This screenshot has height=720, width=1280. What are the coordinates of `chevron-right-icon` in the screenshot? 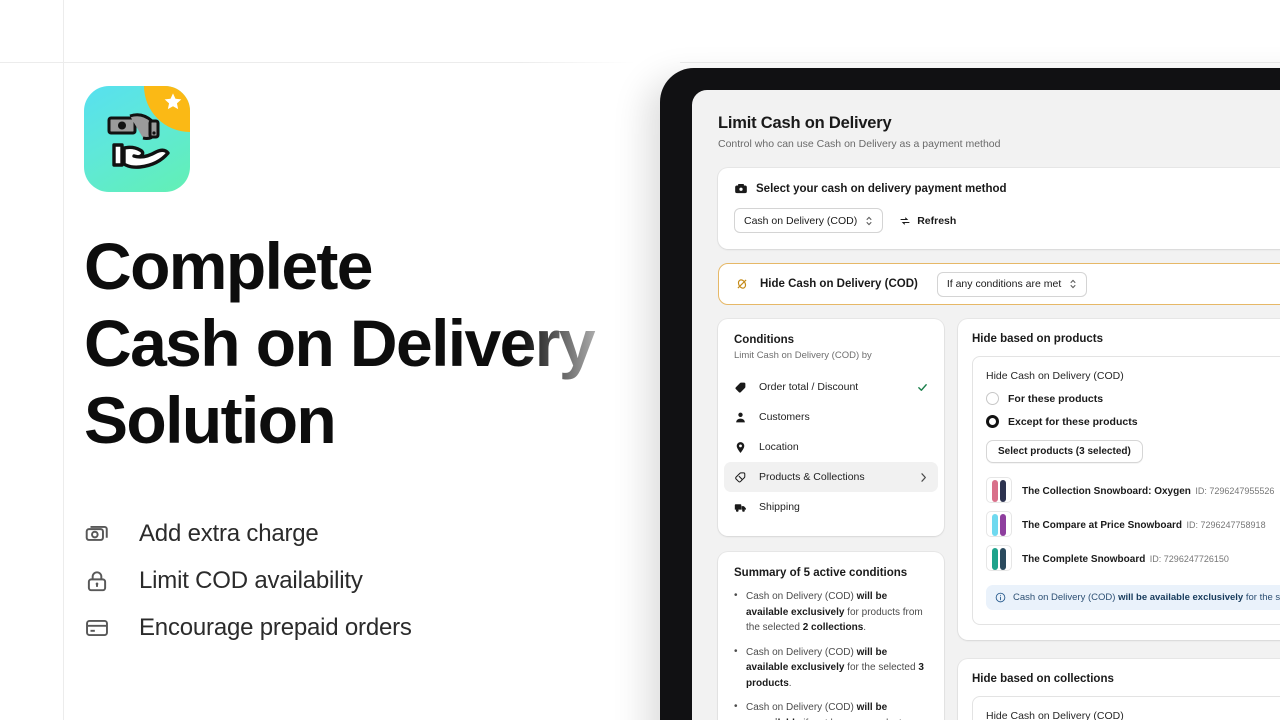 It's located at (923, 477).